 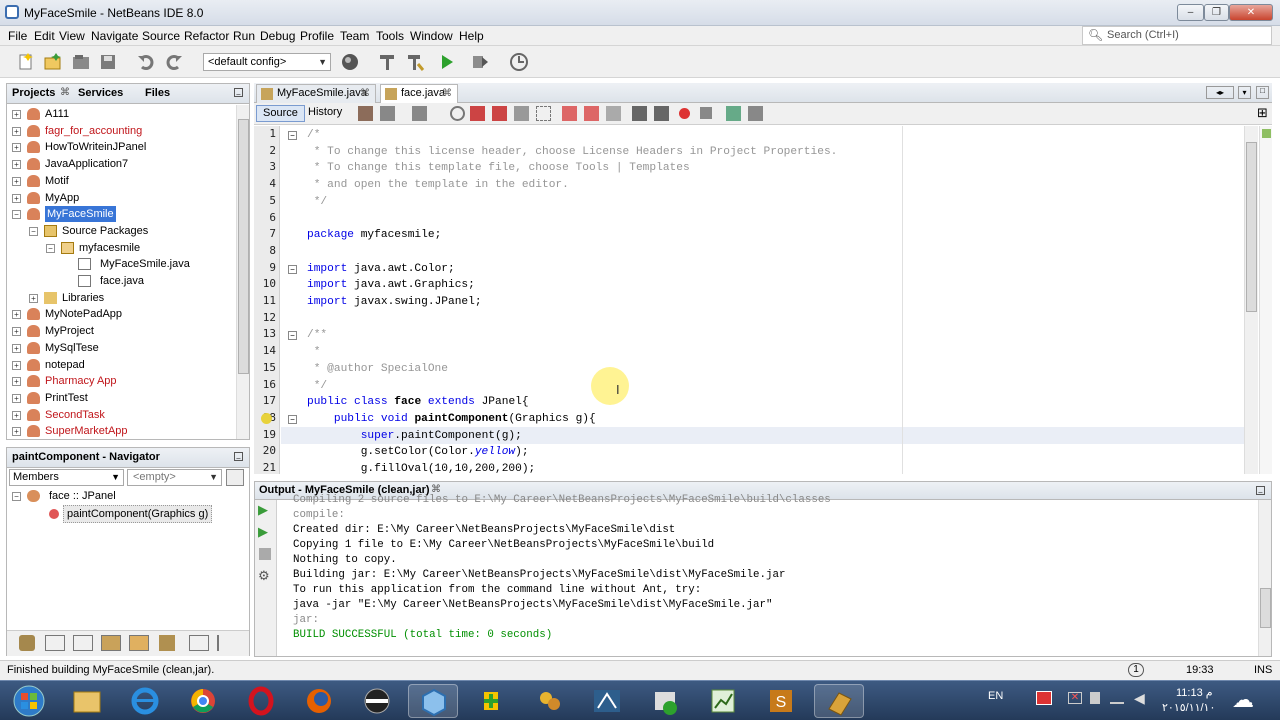 What do you see at coordinates (146, 62) in the screenshot?
I see `undo-icon` at bounding box center [146, 62].